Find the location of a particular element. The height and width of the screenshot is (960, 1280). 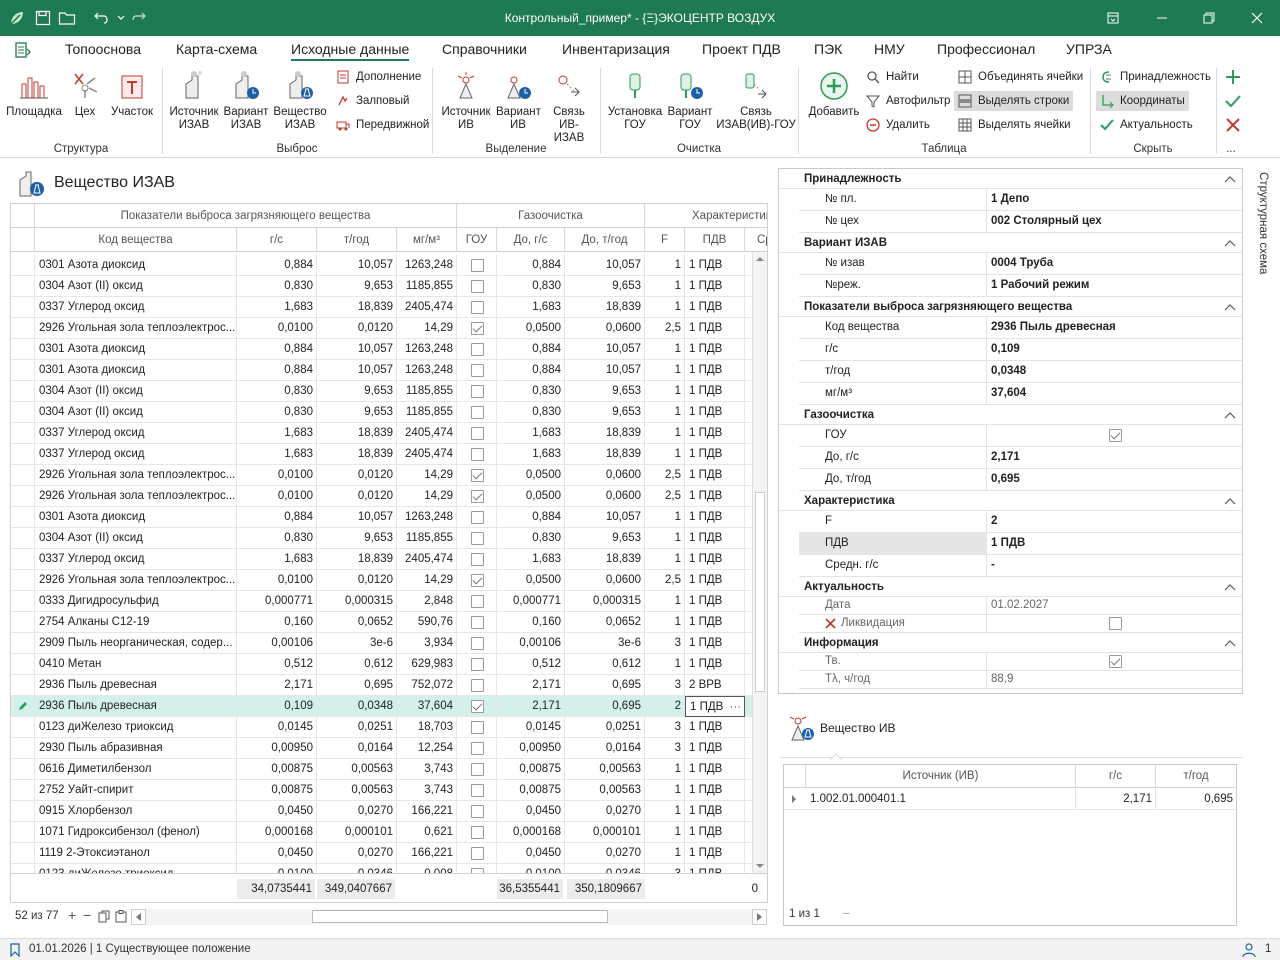

property-row: № пл. 1 Депо is located at coordinates (1020, 200).